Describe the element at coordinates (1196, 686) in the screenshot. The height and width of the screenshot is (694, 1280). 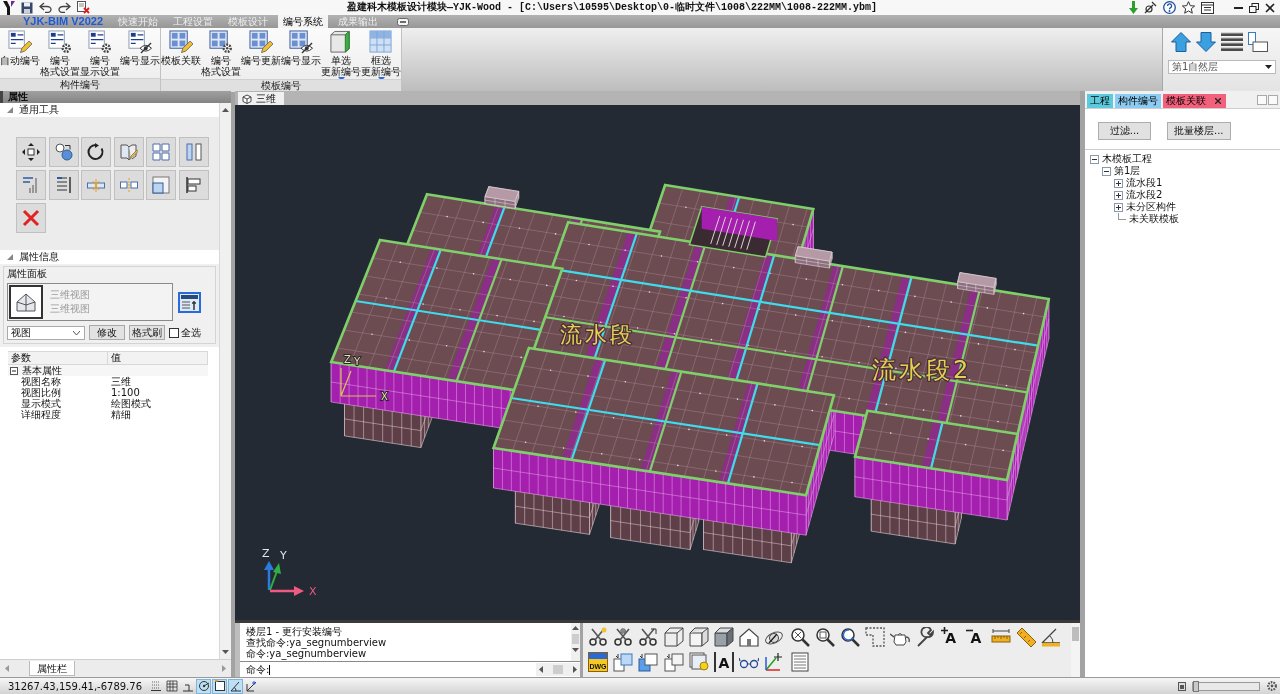
I see `slider-thumb` at that location.